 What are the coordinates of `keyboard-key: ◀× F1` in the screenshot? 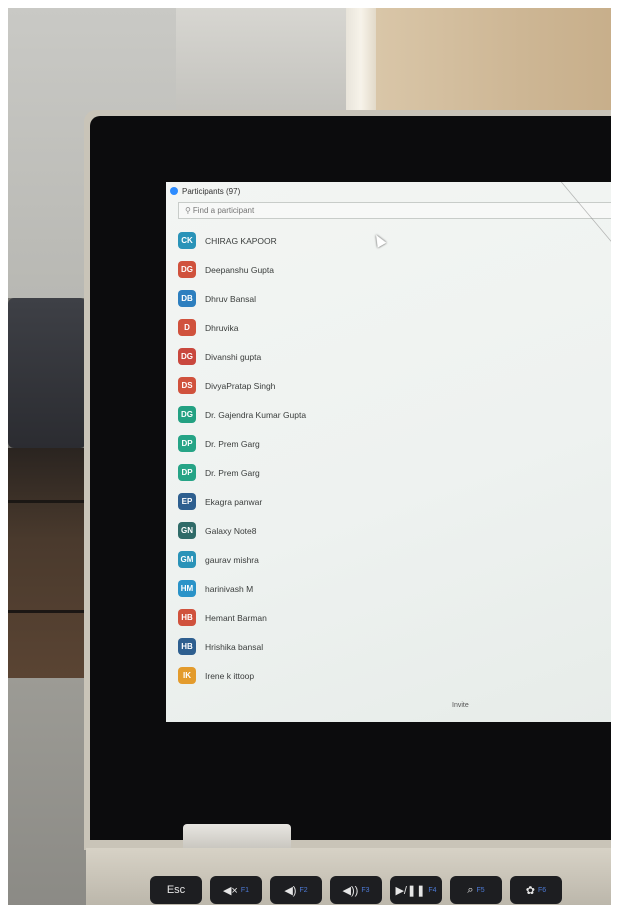 It's located at (236, 890).